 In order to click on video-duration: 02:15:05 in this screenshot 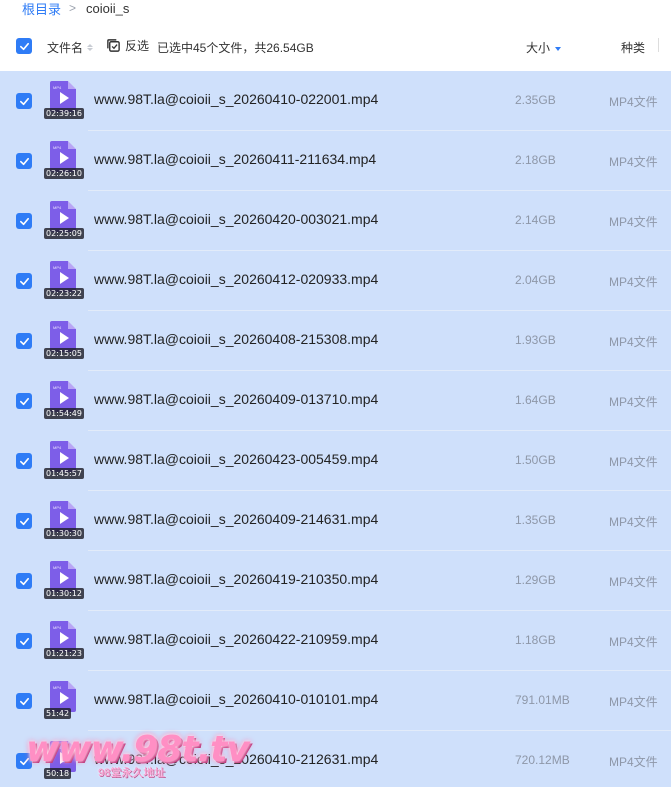, I will do `click(64, 353)`.